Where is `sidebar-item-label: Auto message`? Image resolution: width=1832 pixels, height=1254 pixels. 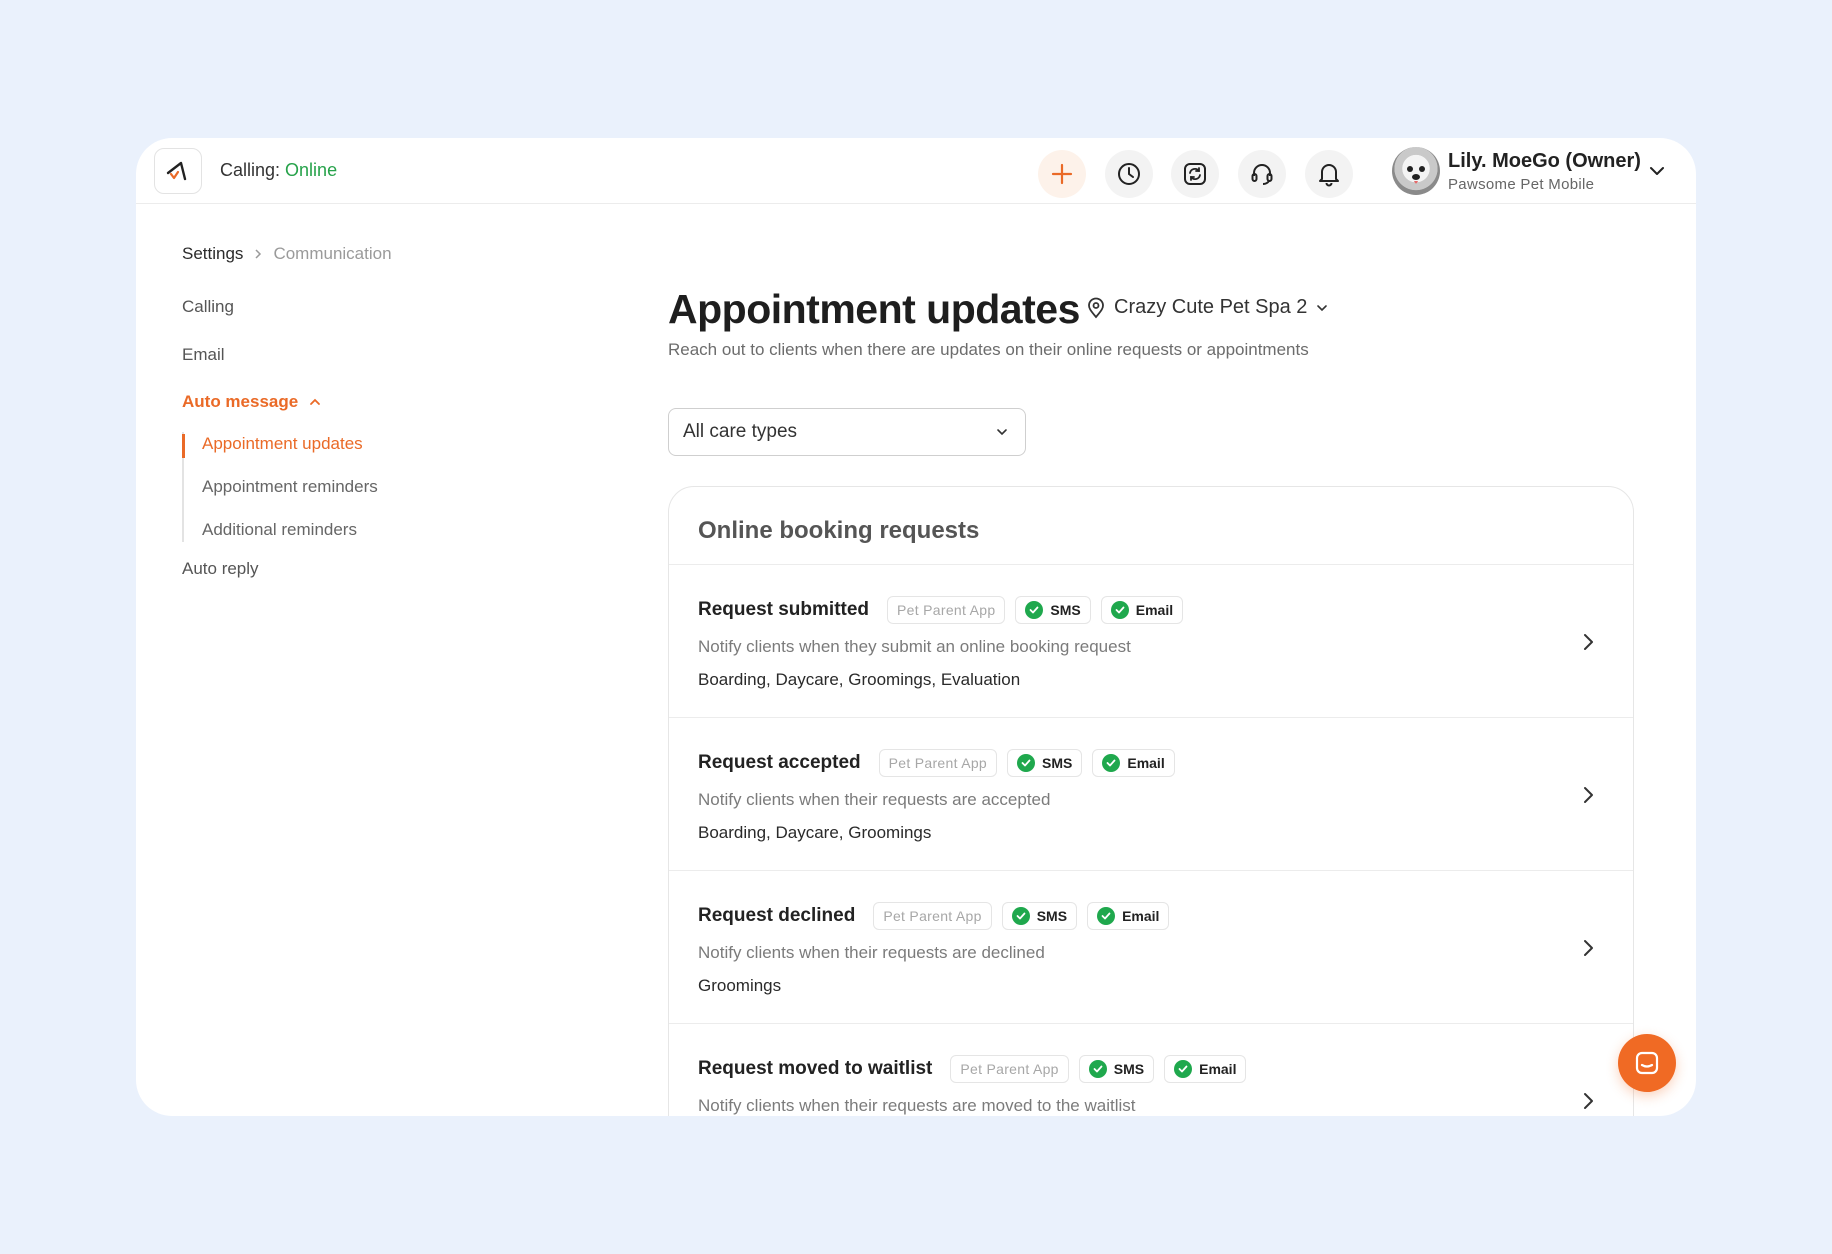
sidebar-item-label: Auto message is located at coordinates (240, 401).